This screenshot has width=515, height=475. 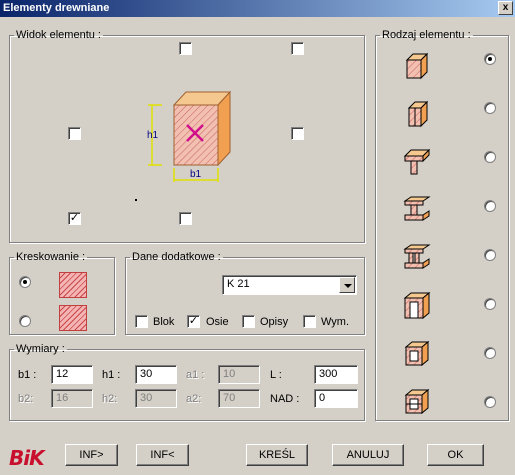 I want to click on close-button: x, so click(x=505, y=8).